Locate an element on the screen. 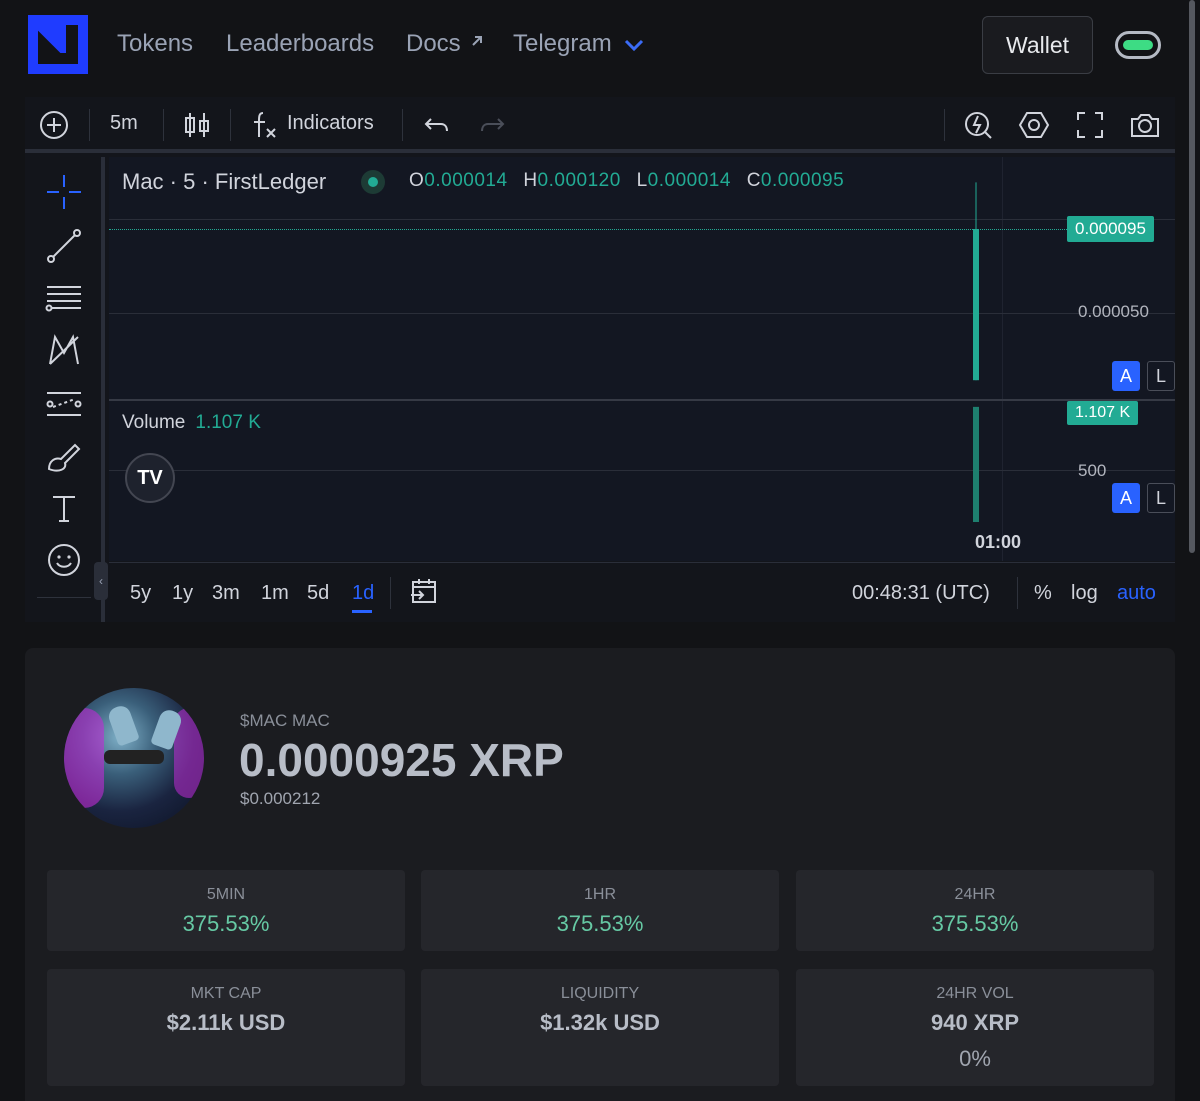 This screenshot has width=1200, height=1101. stat-card-5min: 5MIN 375.53% is located at coordinates (226, 910).